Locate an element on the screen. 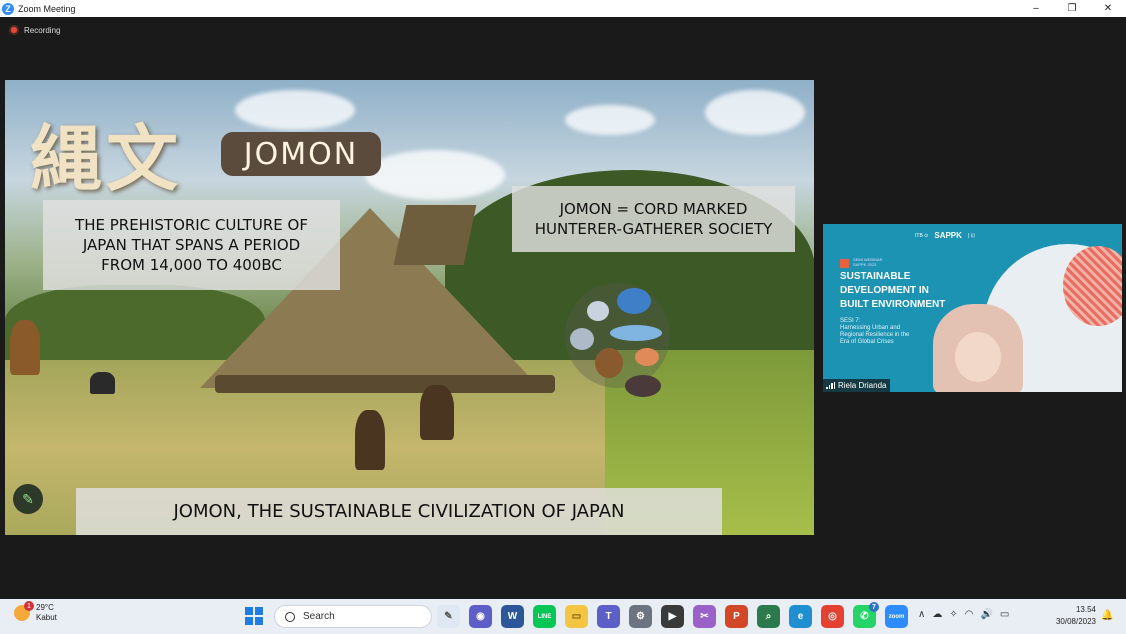 The height and width of the screenshot is (634, 1126). line-icon: LINE is located at coordinates (544, 616).